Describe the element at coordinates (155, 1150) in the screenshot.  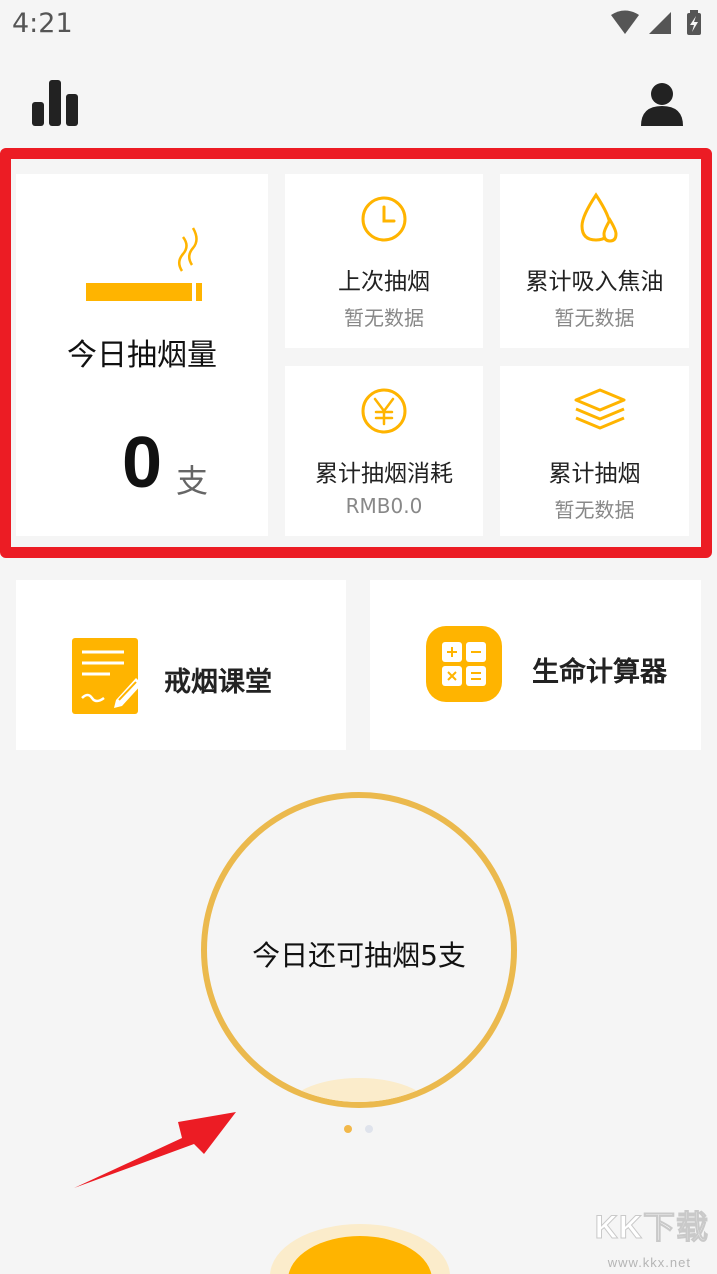
I see `annotation-arrow` at that location.